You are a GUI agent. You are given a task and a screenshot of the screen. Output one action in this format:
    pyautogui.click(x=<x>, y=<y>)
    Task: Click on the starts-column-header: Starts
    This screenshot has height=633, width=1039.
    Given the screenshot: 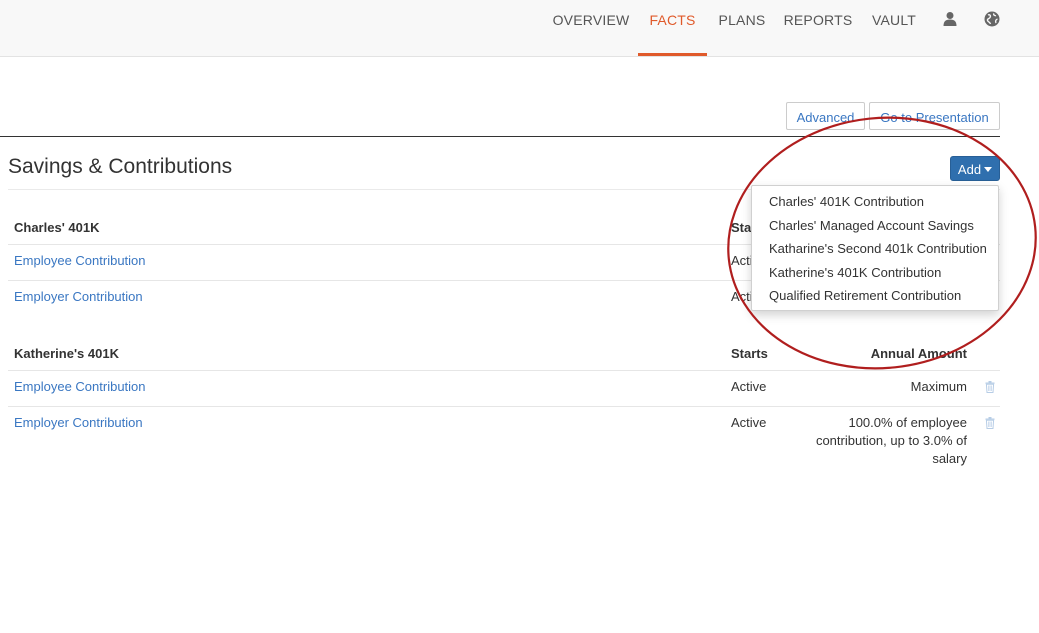 What is the action you would take?
    pyautogui.click(x=749, y=353)
    